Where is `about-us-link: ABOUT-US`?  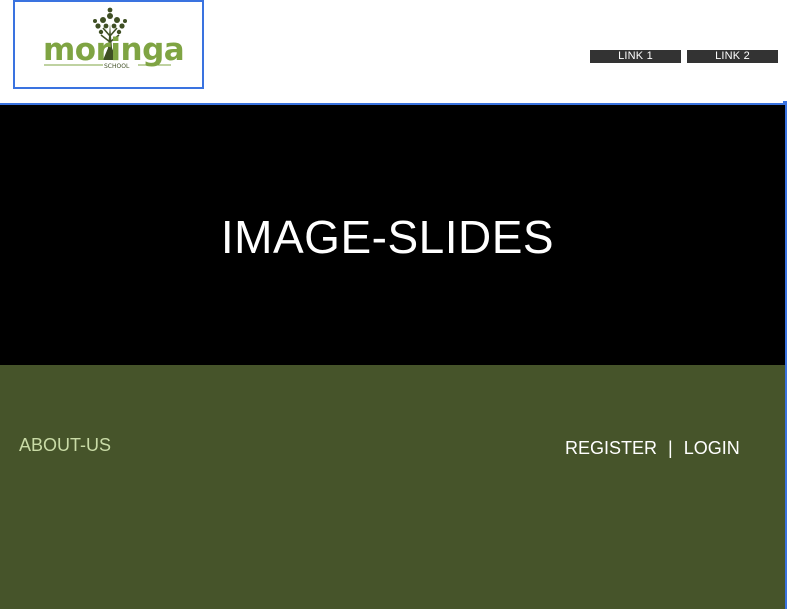
about-us-link: ABOUT-US is located at coordinates (65, 445).